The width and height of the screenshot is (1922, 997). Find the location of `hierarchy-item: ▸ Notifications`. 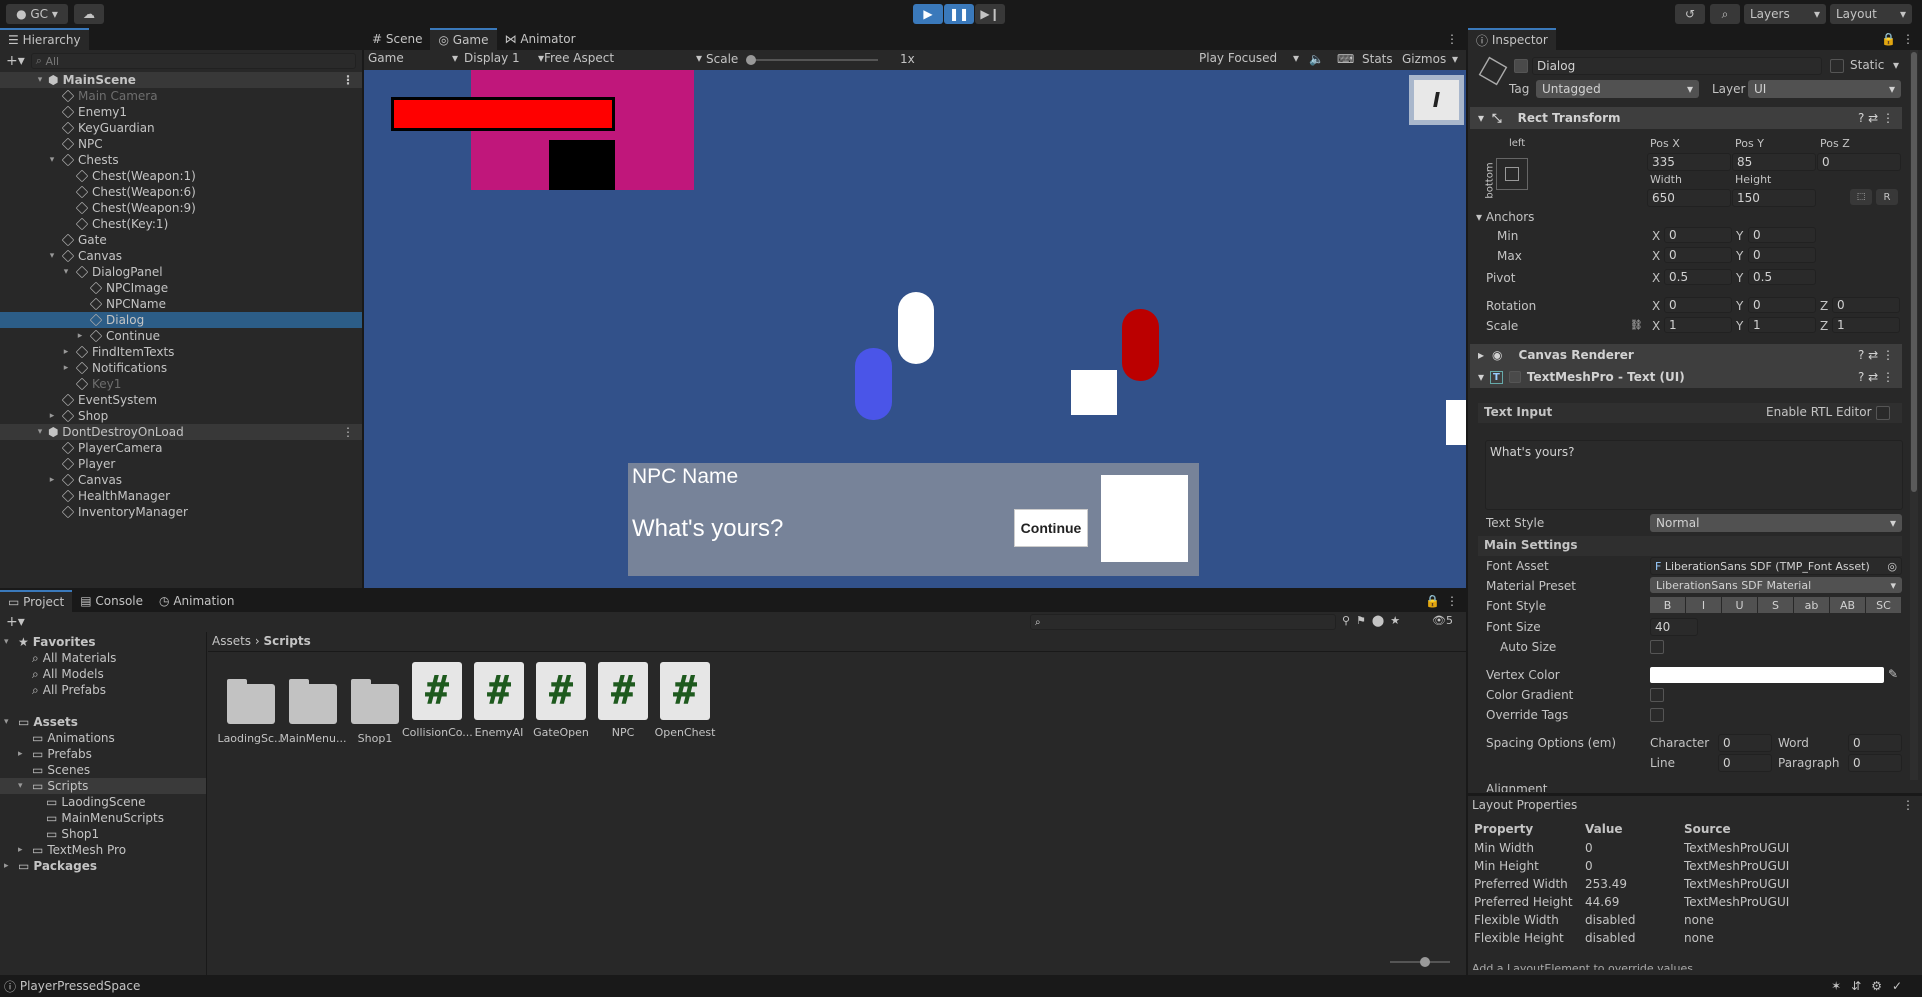

hierarchy-item: ▸ Notifications is located at coordinates (181, 368).